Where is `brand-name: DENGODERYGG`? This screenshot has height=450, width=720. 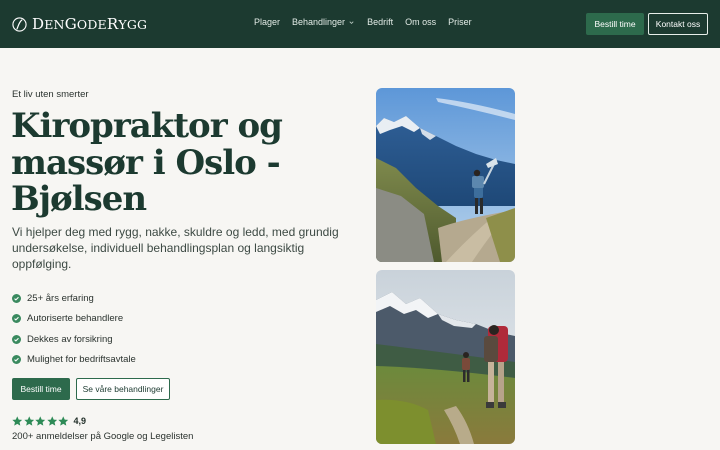 brand-name: DENGODERYGG is located at coordinates (90, 23).